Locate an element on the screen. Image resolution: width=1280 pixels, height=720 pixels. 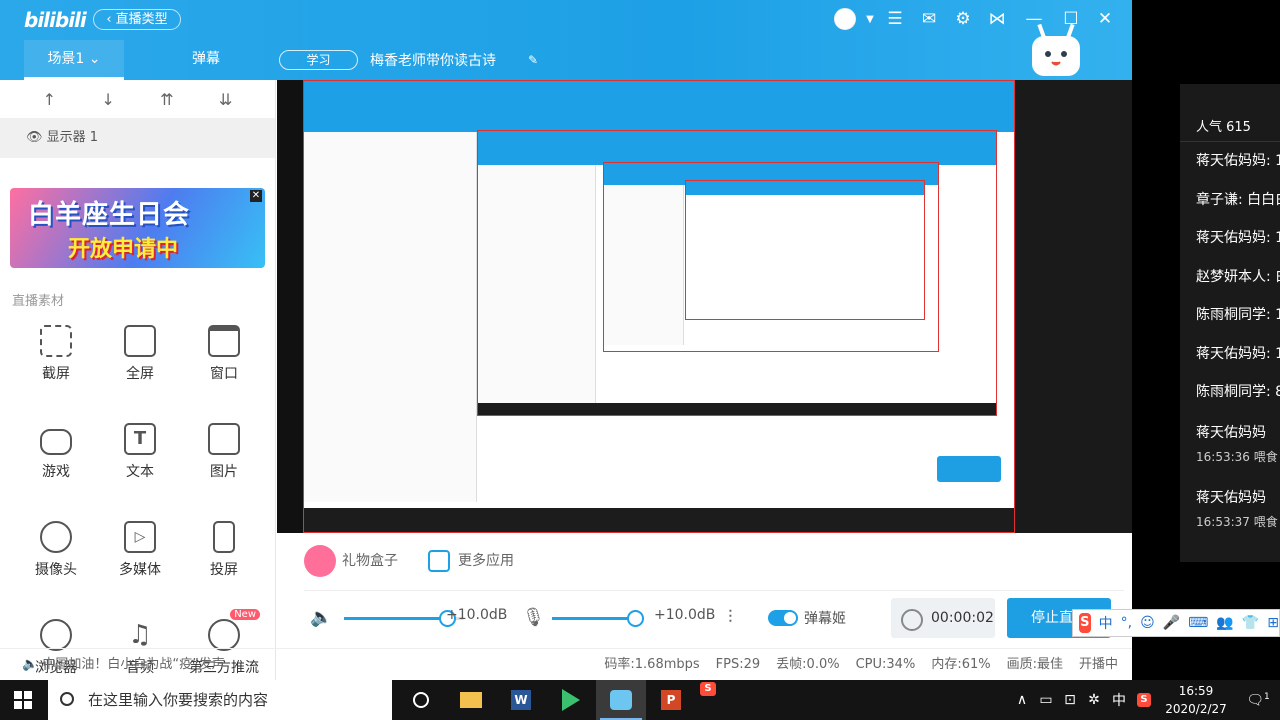
speaker-icon: 🔈 is located at coordinates (321, 617).